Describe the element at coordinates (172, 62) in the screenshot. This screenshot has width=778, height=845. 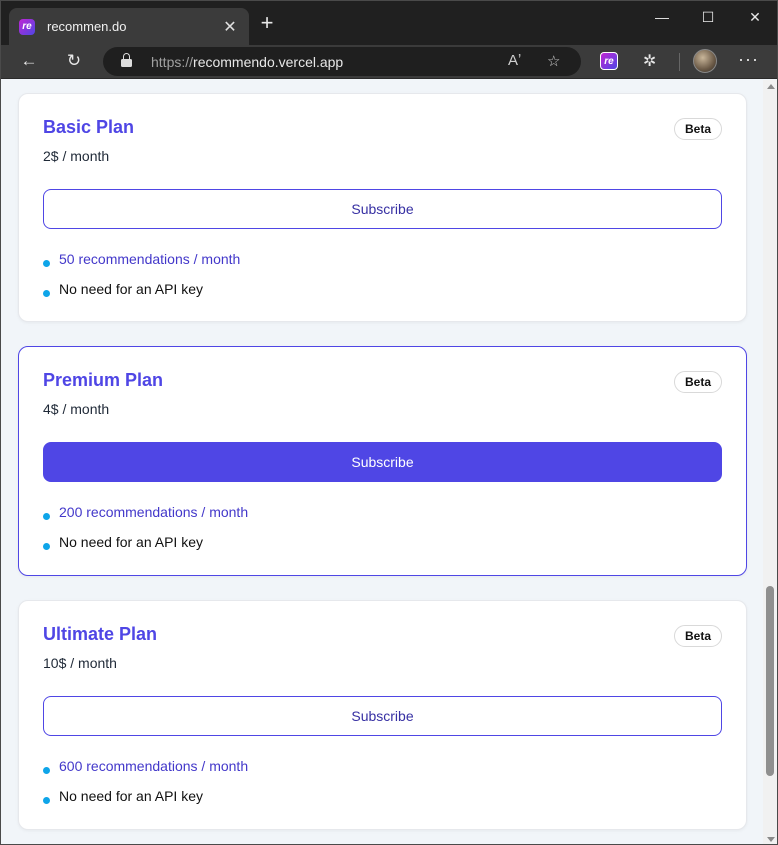
I see `url-protocol: https://` at that location.